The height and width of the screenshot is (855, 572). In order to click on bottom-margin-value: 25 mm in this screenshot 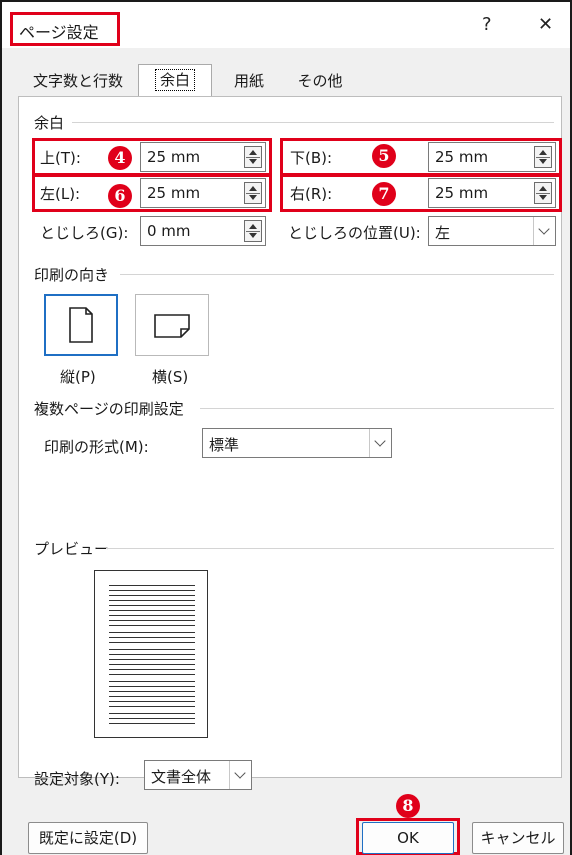, I will do `click(461, 157)`.